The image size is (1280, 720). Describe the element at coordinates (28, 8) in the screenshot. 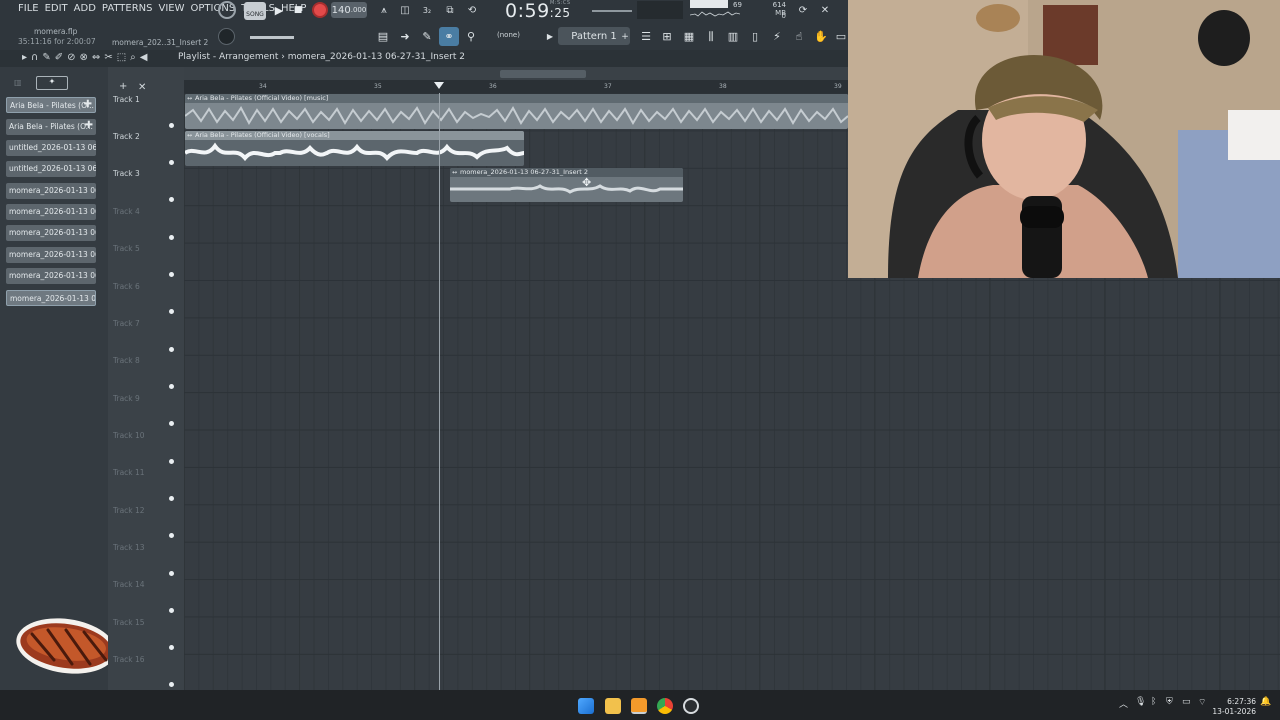

I see `menu-file: FILE` at that location.